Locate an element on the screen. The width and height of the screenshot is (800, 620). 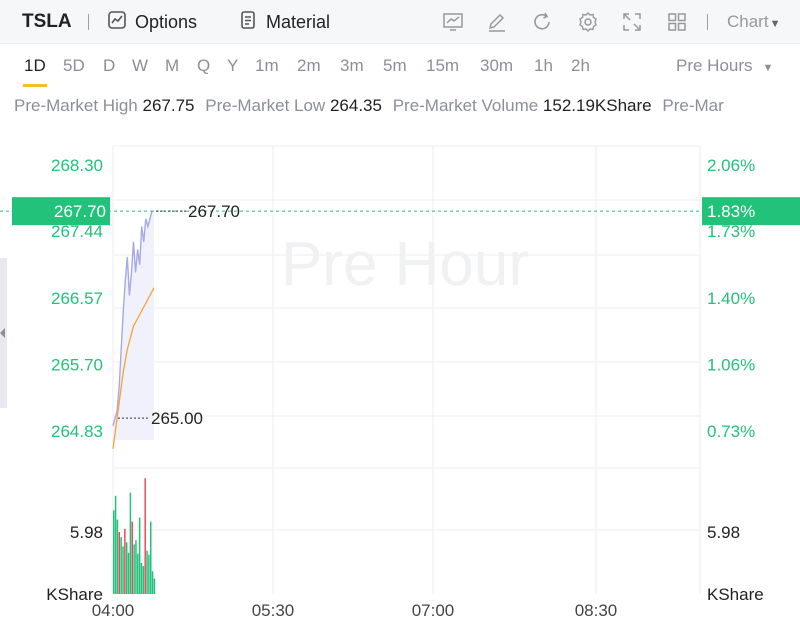
settings-icon is located at coordinates (588, 22).